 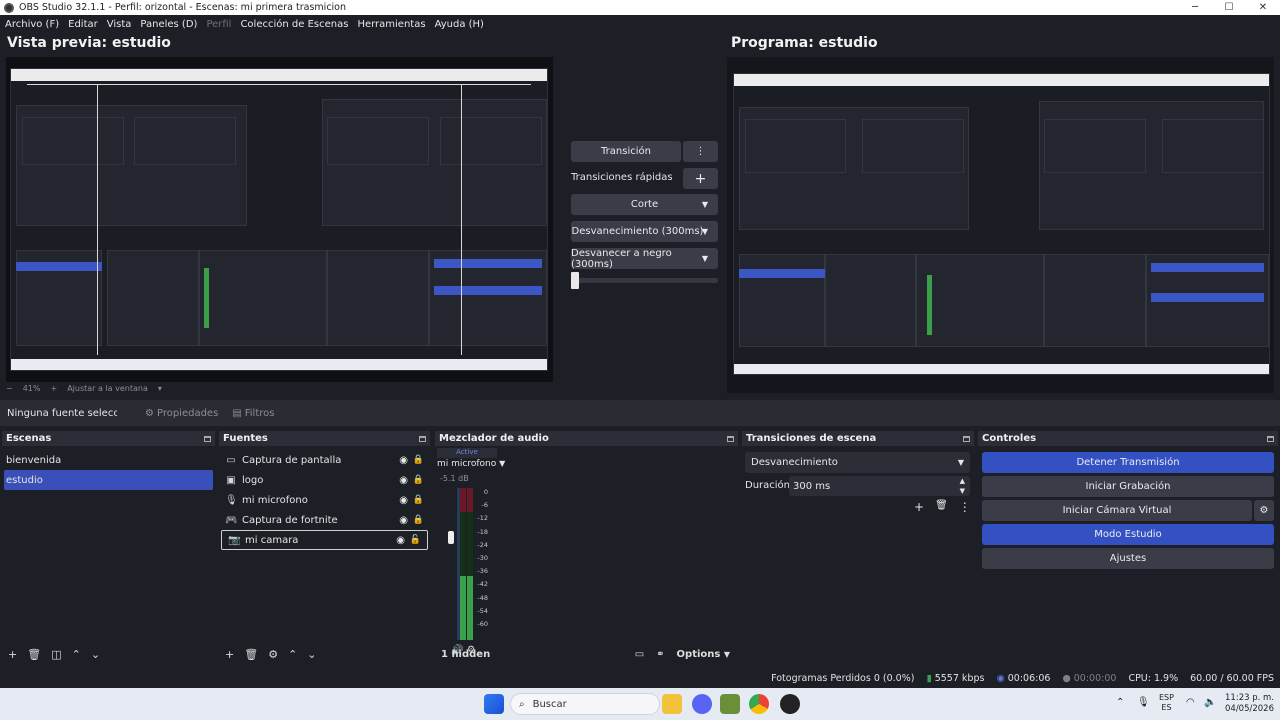 I want to click on microphone-tray-icon: 🎙, so click(x=1143, y=702).